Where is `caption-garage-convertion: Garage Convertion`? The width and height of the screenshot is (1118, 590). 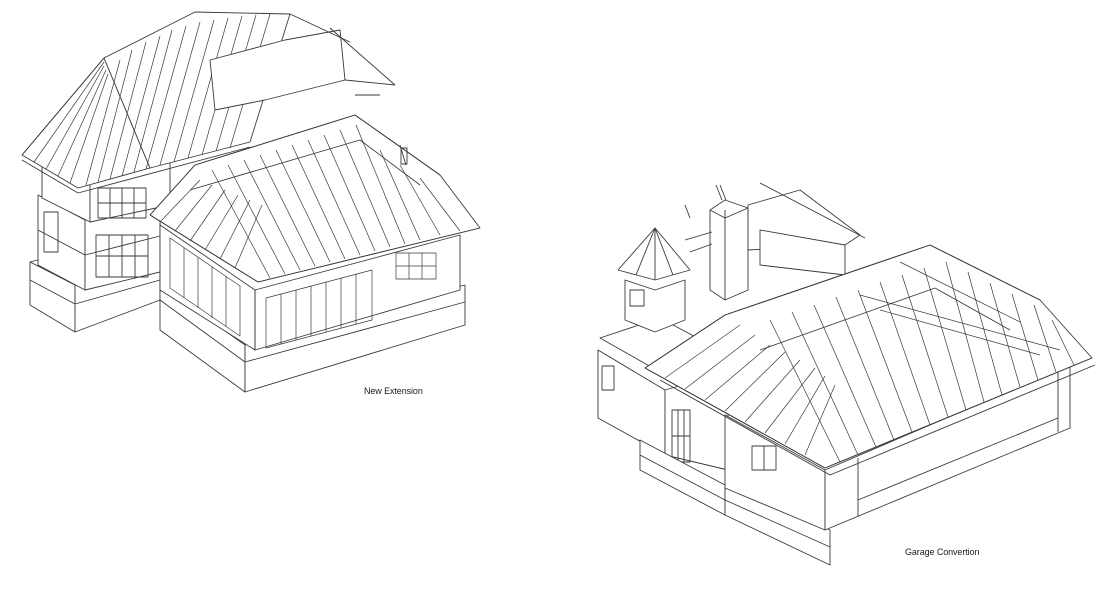 caption-garage-convertion: Garage Convertion is located at coordinates (942, 552).